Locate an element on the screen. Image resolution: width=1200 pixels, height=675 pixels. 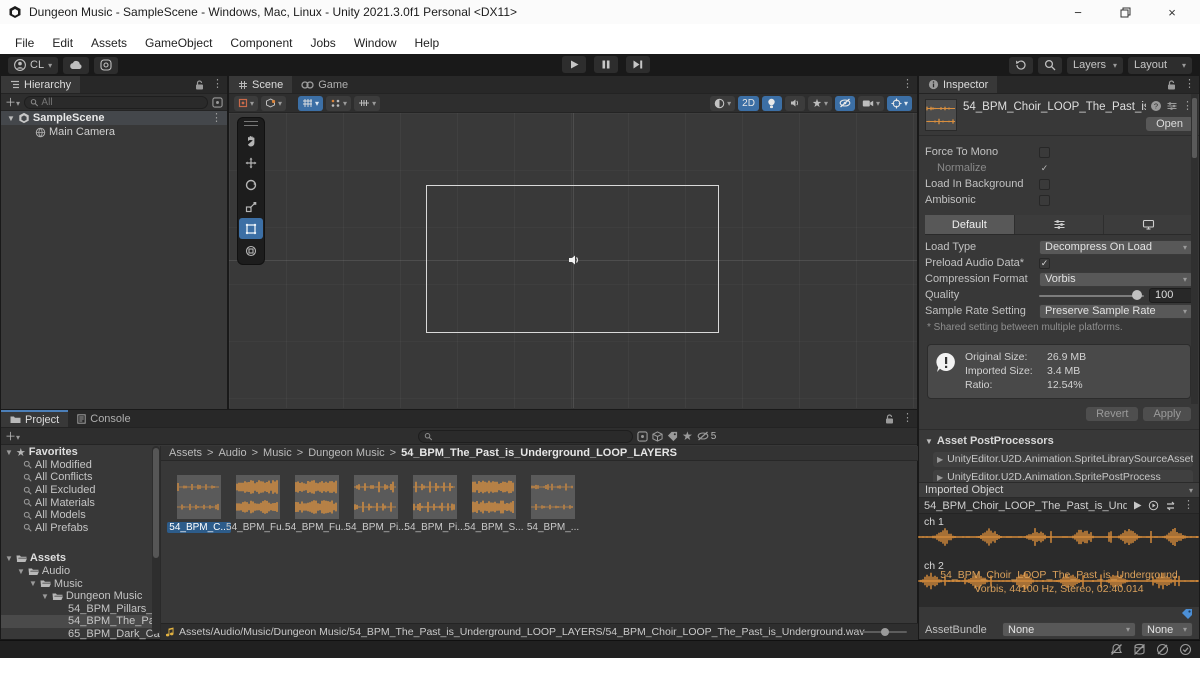
cloud-button is located at coordinates (76, 65).